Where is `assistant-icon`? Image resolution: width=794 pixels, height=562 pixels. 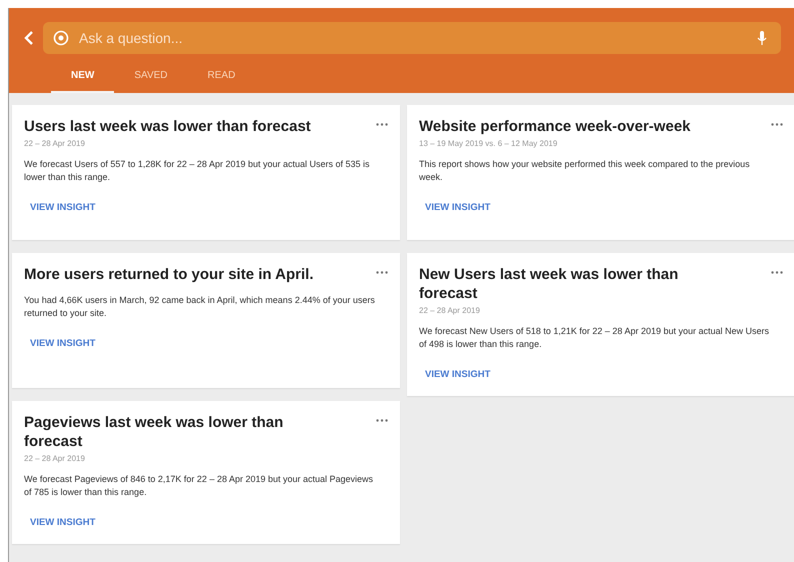
assistant-icon is located at coordinates (61, 38).